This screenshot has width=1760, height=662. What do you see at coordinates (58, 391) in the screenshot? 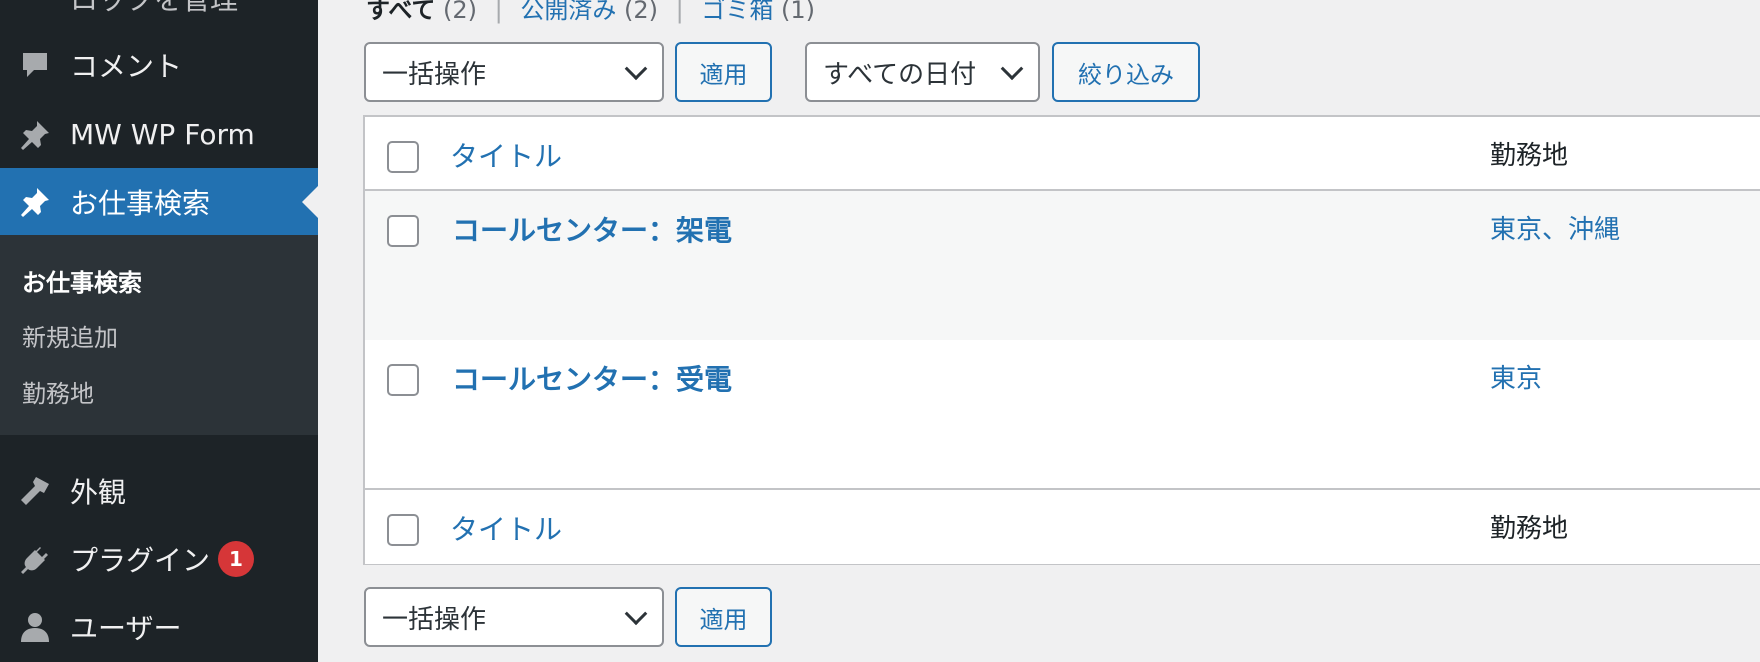
I see `submenu-item-work-location: 勤務地` at bounding box center [58, 391].